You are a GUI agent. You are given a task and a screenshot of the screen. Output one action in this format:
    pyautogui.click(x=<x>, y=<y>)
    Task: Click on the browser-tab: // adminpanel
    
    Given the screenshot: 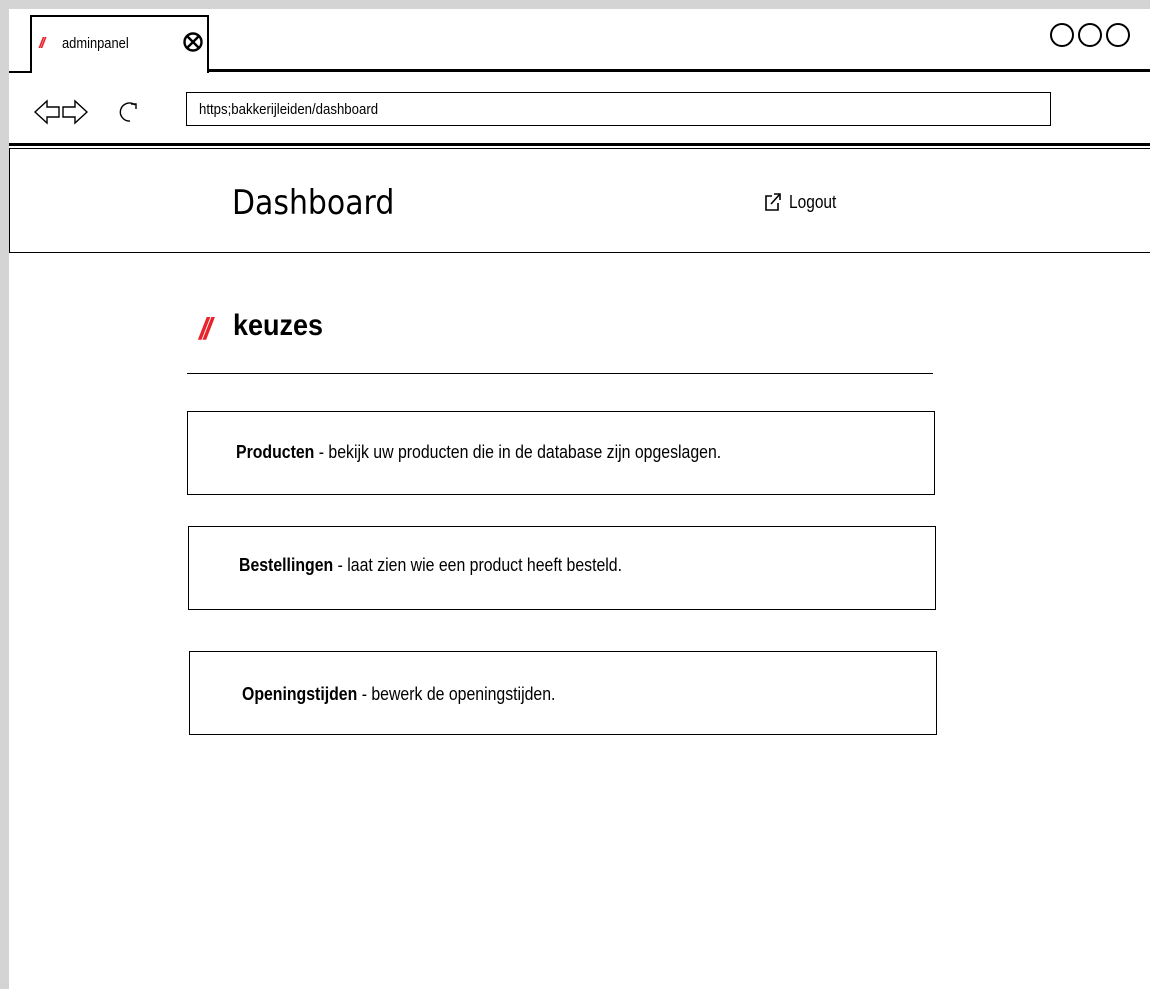 What is the action you would take?
    pyautogui.click(x=119, y=44)
    